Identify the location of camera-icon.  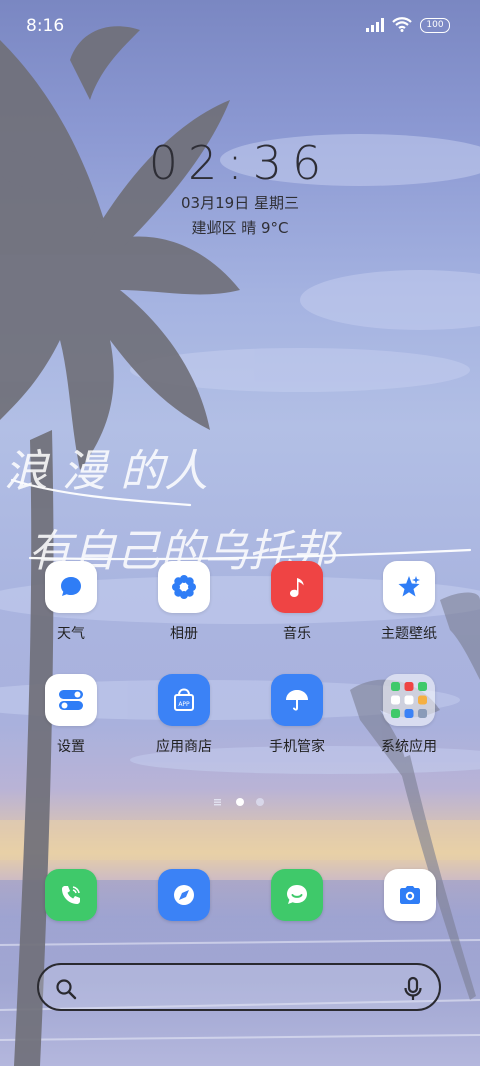
(410, 895).